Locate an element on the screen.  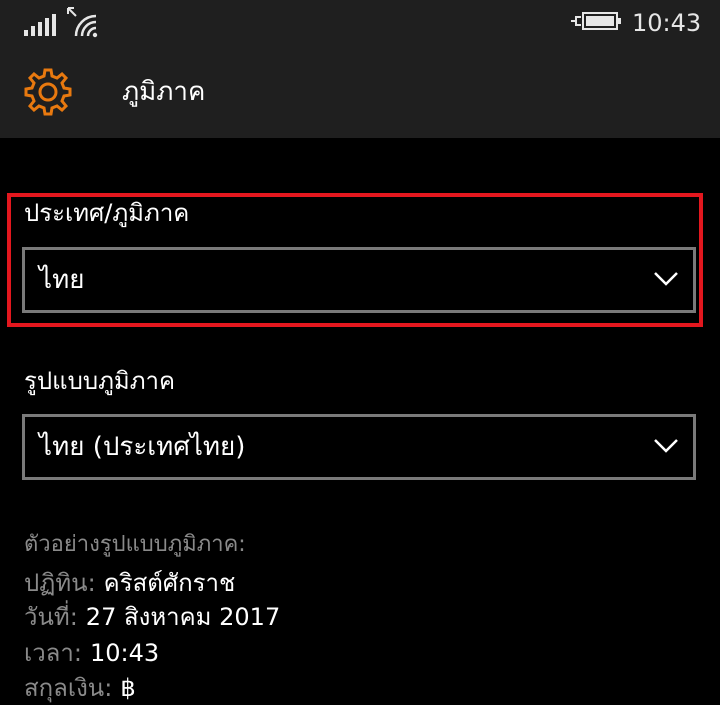
preview-value: ฿ is located at coordinates (128, 688).